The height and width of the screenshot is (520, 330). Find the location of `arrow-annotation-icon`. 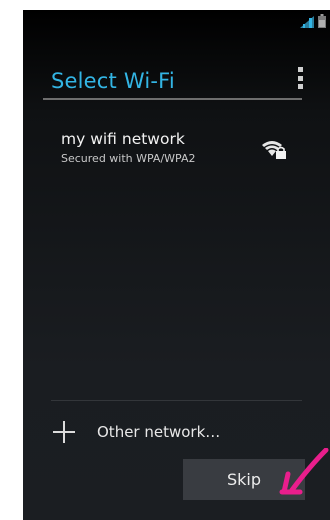

arrow-annotation-icon is located at coordinates (304, 471).